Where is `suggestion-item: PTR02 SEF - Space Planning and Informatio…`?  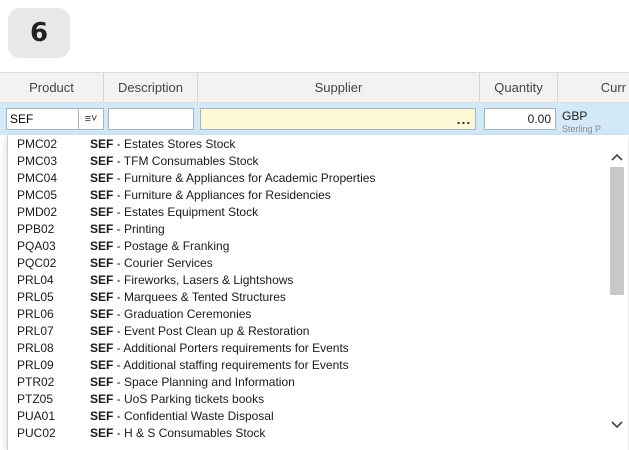
suggestion-item: PTR02 SEF - Space Planning and Informatio… is located at coordinates (307, 382).